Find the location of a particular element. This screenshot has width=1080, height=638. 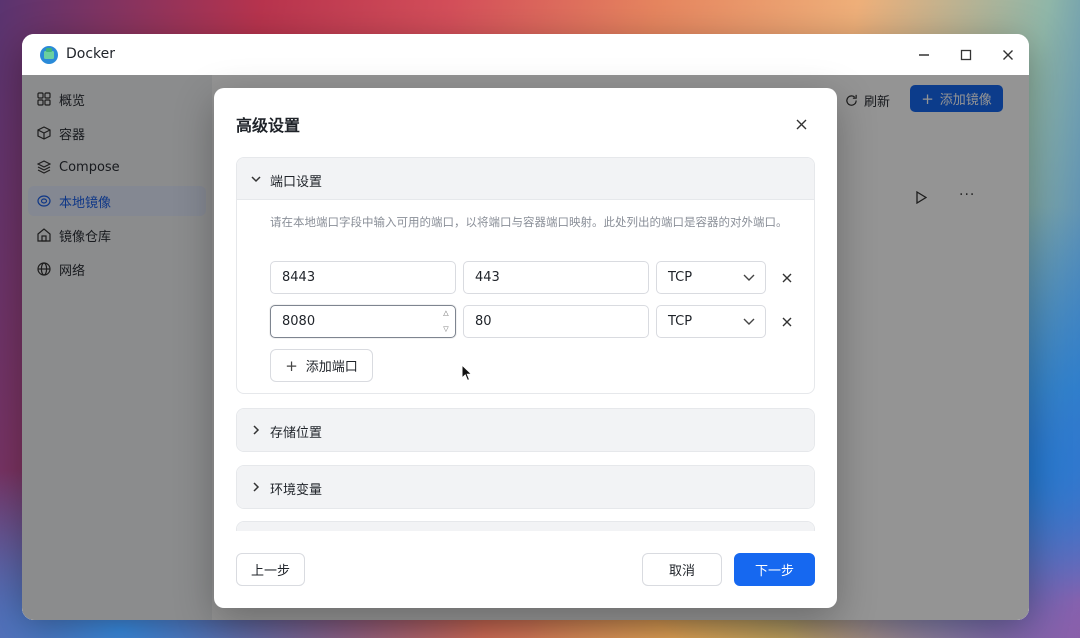

storage-header: 存储位置 is located at coordinates (525, 430).